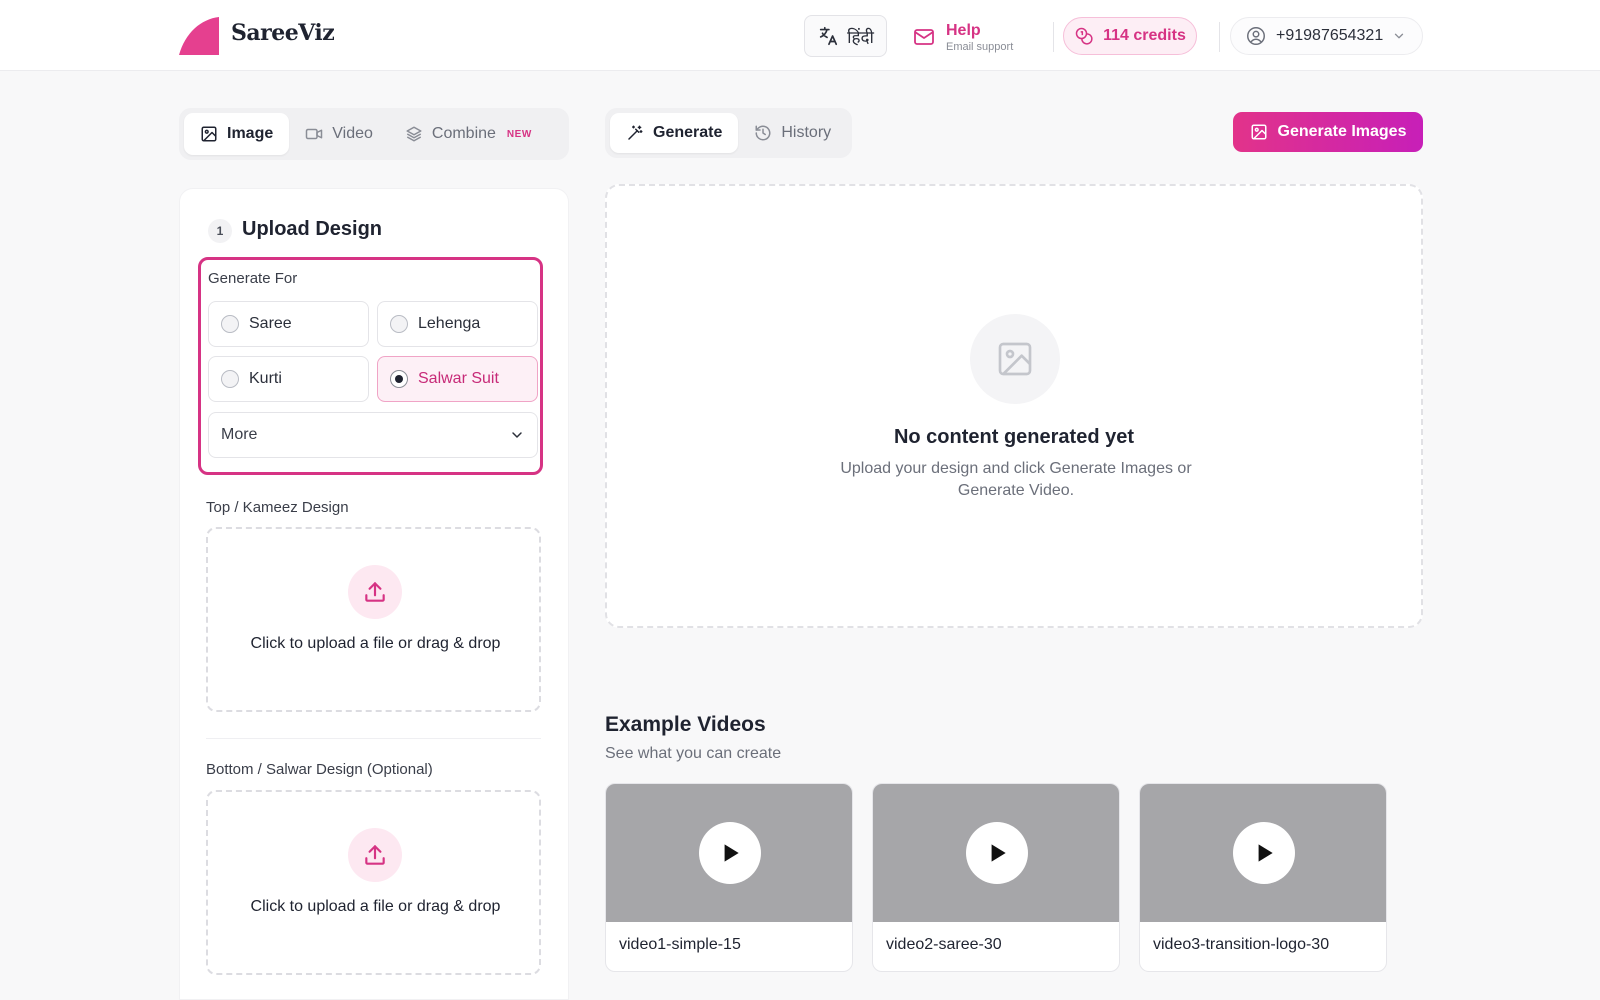  What do you see at coordinates (806, 132) in the screenshot?
I see `tab-label: History` at bounding box center [806, 132].